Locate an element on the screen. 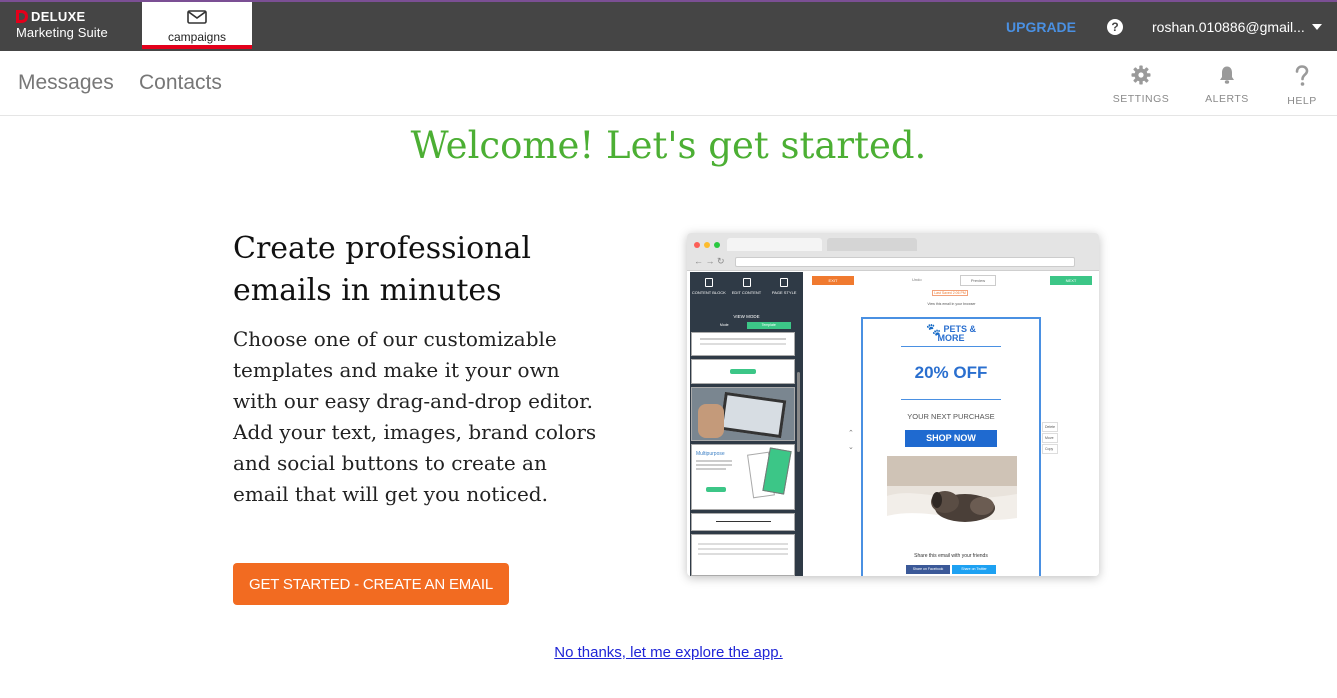  template-thumb: Multipurpose is located at coordinates (743, 477).